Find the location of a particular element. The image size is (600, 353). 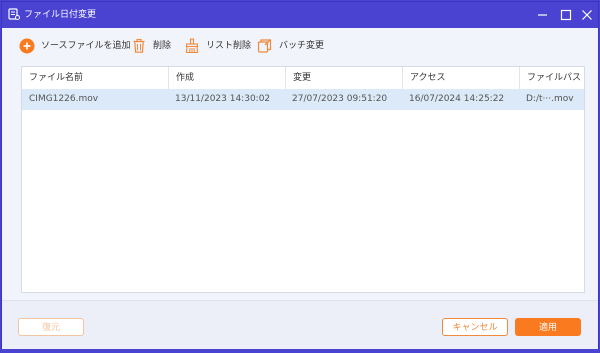

cell-file-path: D:/t···.mov is located at coordinates (550, 99).